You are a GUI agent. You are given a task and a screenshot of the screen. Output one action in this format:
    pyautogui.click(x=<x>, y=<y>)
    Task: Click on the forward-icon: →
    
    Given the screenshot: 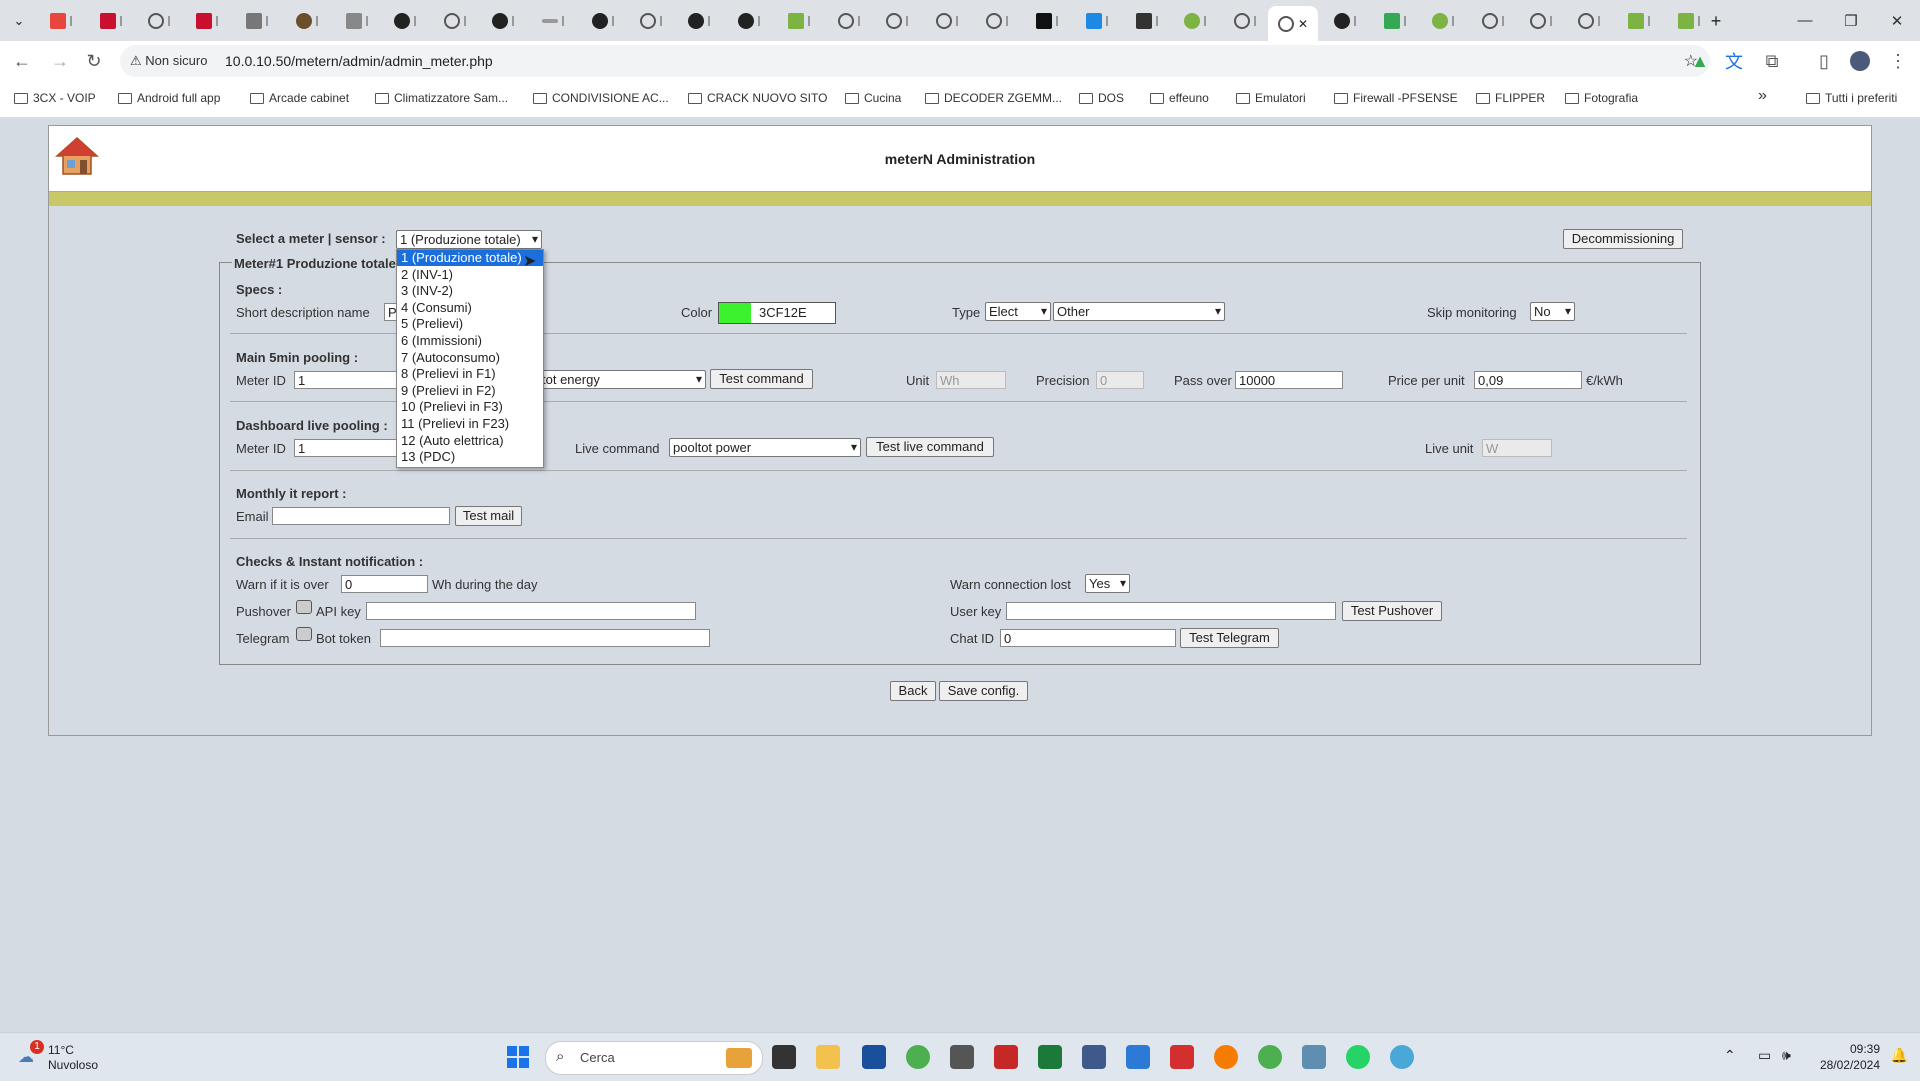 What is the action you would take?
    pyautogui.click(x=60, y=61)
    